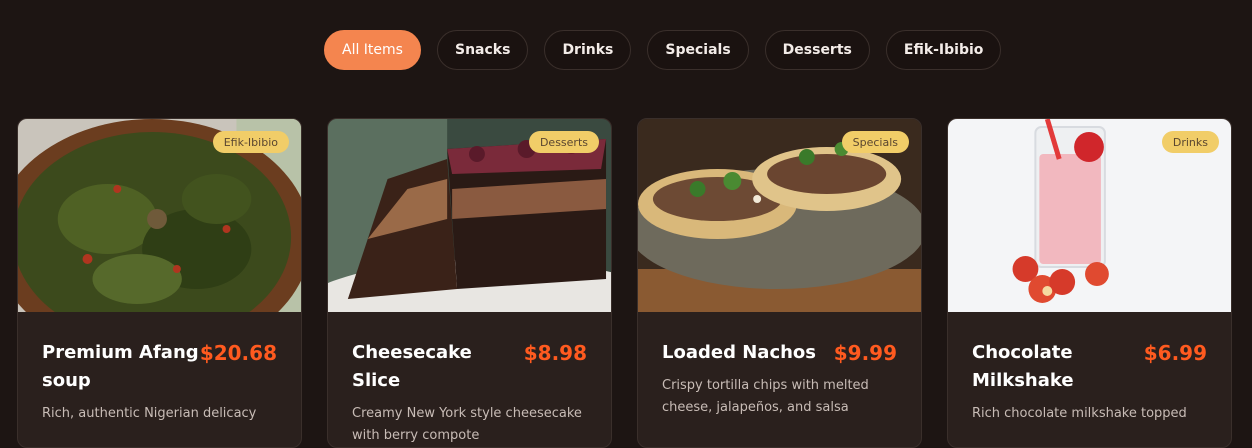 The height and width of the screenshot is (448, 1252). I want to click on item-description: Rich, authentic Nigerian delicacy, so click(149, 413).